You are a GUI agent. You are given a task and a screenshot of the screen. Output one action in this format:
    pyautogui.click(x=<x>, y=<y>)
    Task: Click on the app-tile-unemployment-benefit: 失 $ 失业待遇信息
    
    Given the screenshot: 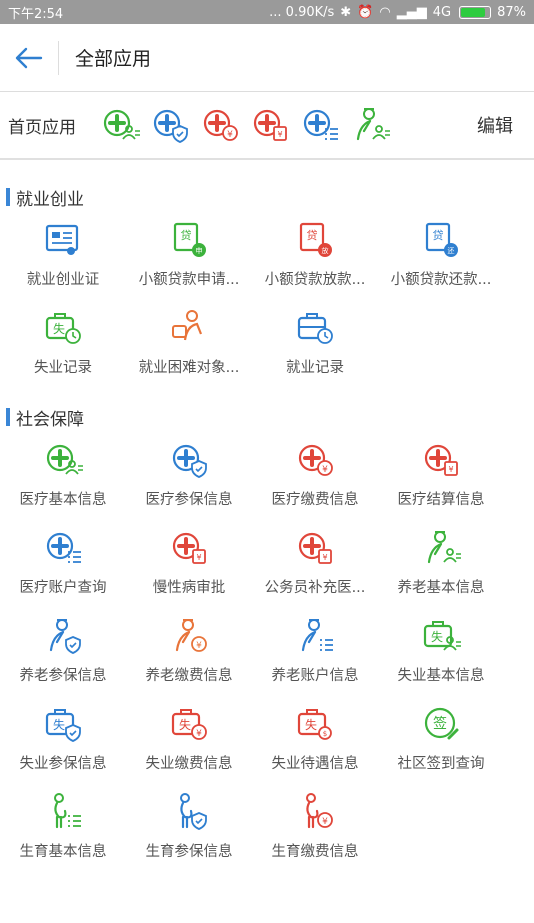 What is the action you would take?
    pyautogui.click(x=315, y=740)
    